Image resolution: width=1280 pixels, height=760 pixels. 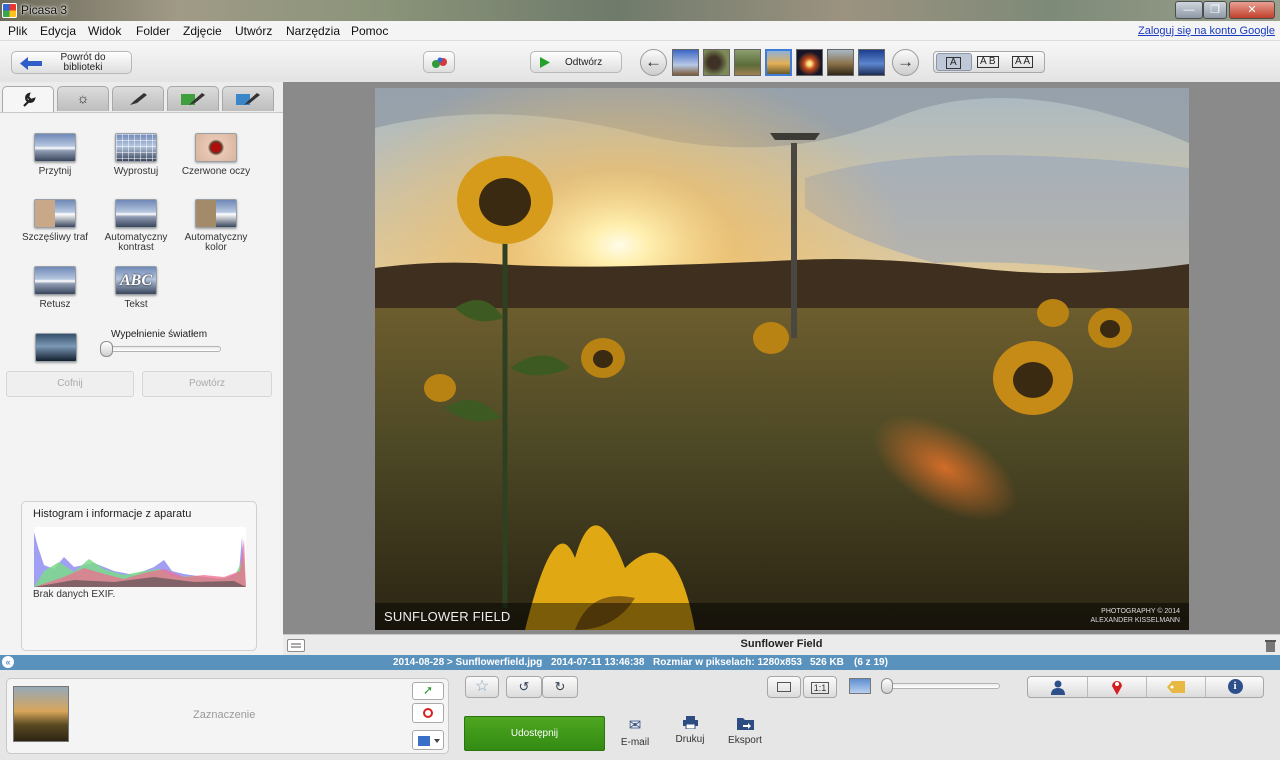 What do you see at coordinates (136, 280) in the screenshot?
I see `text-abc-icon: ABC` at bounding box center [136, 280].